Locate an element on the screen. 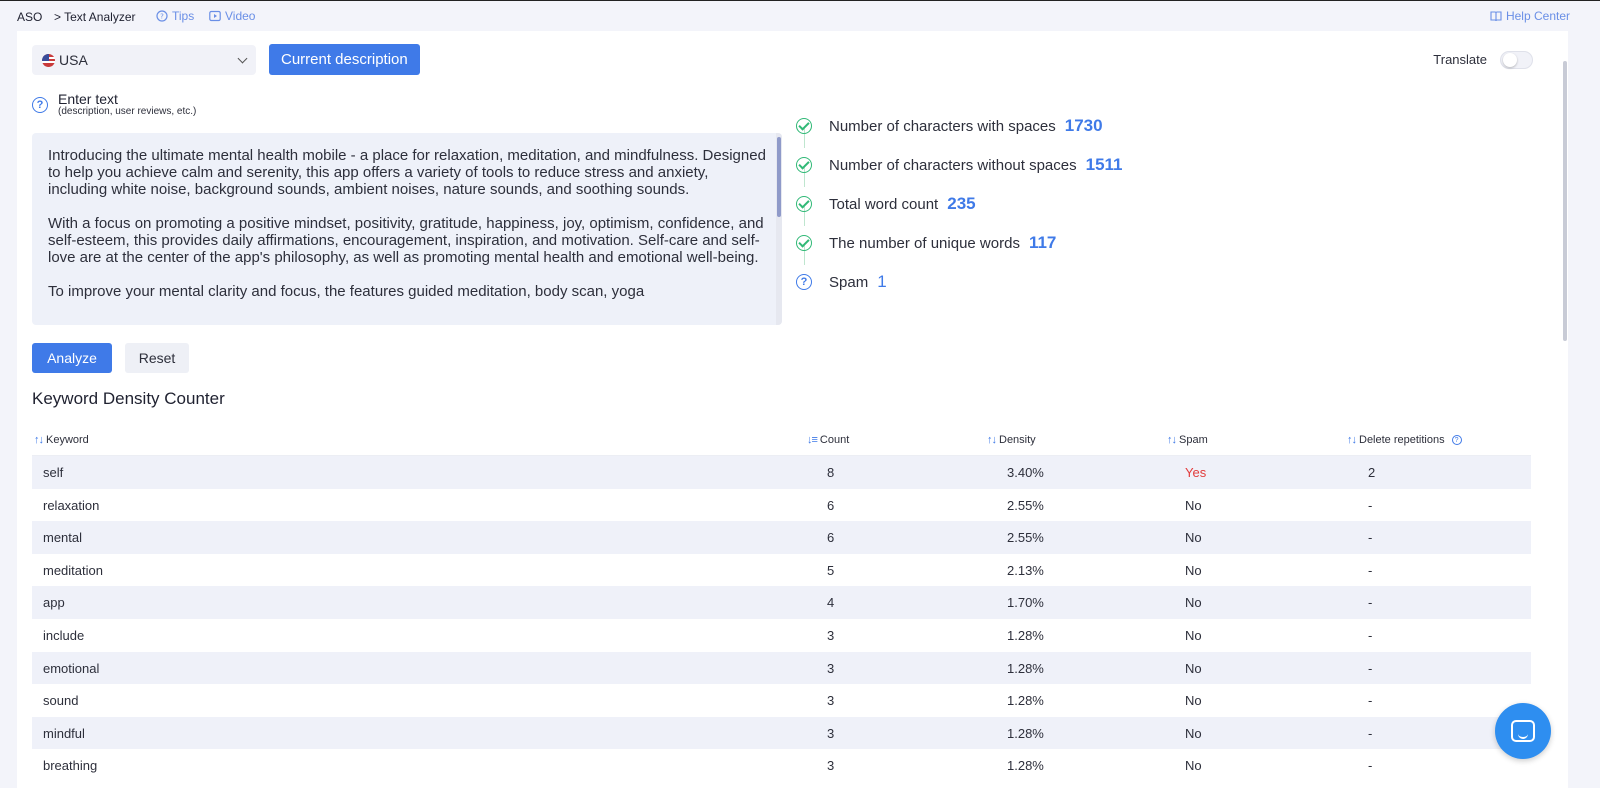  column-header-count: ↓≡ Count is located at coordinates (828, 440).